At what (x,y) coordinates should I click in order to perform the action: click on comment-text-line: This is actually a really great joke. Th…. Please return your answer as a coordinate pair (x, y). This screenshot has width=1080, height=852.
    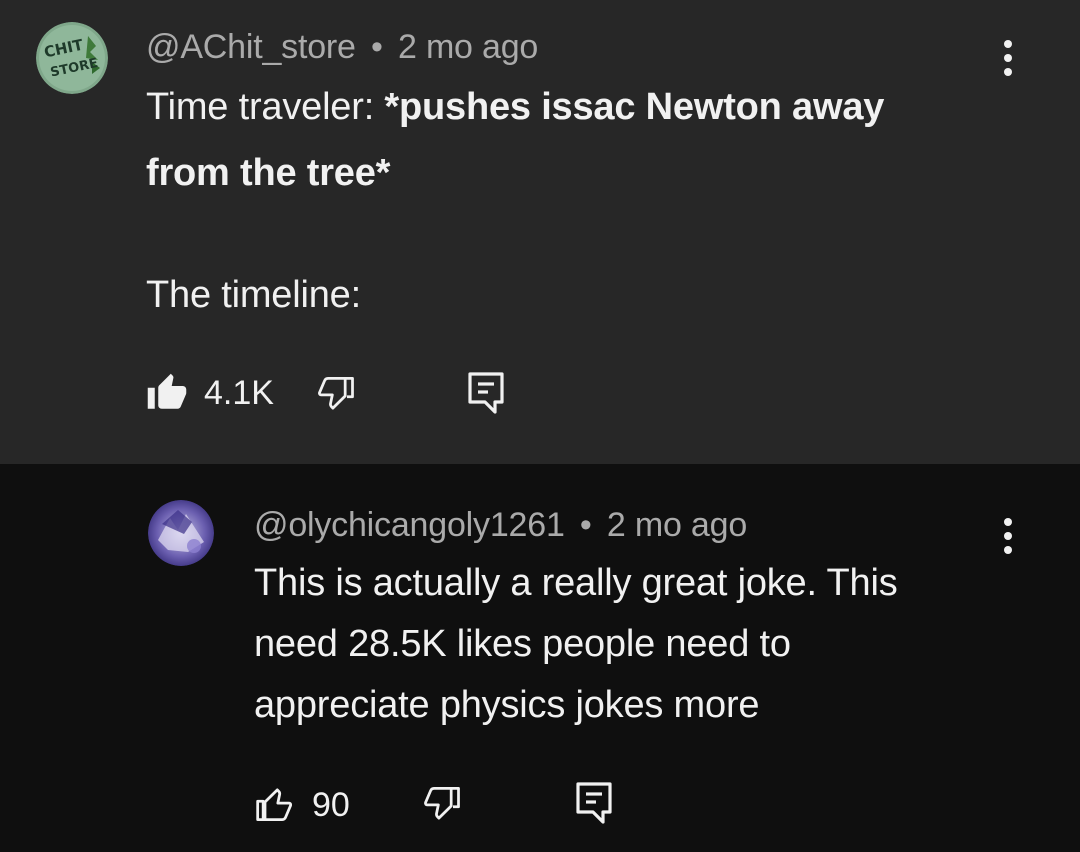
    Looking at the image, I should click on (576, 583).